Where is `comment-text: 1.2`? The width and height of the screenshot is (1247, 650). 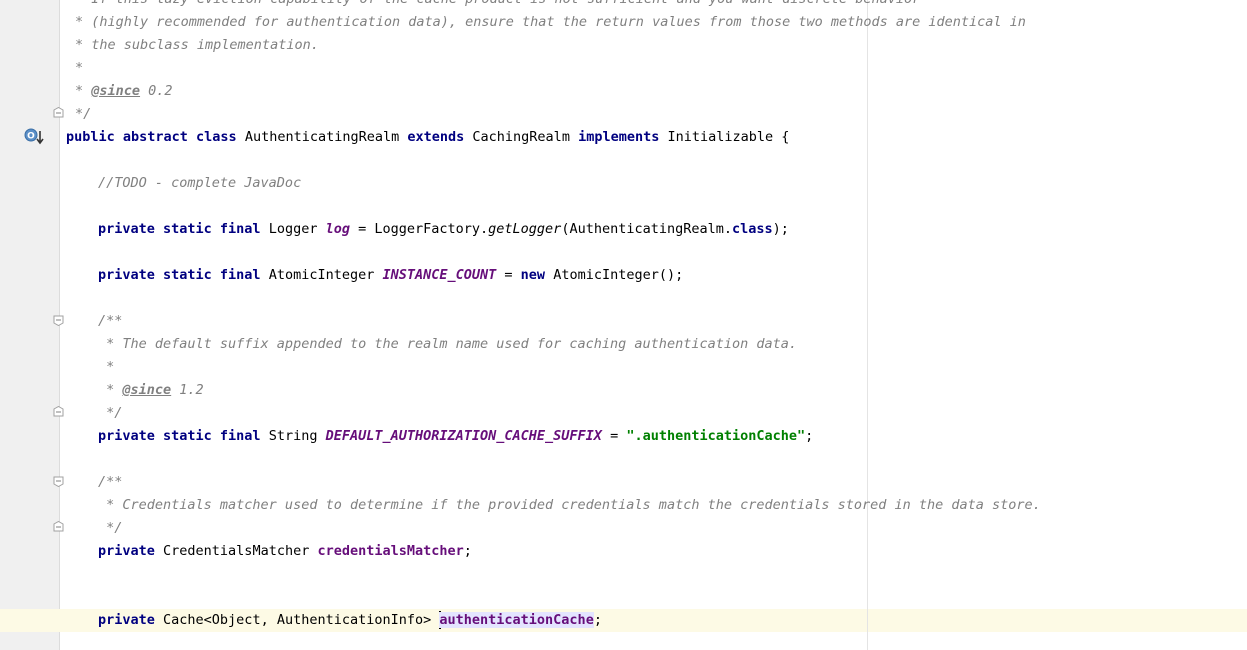 comment-text: 1.2 is located at coordinates (187, 390).